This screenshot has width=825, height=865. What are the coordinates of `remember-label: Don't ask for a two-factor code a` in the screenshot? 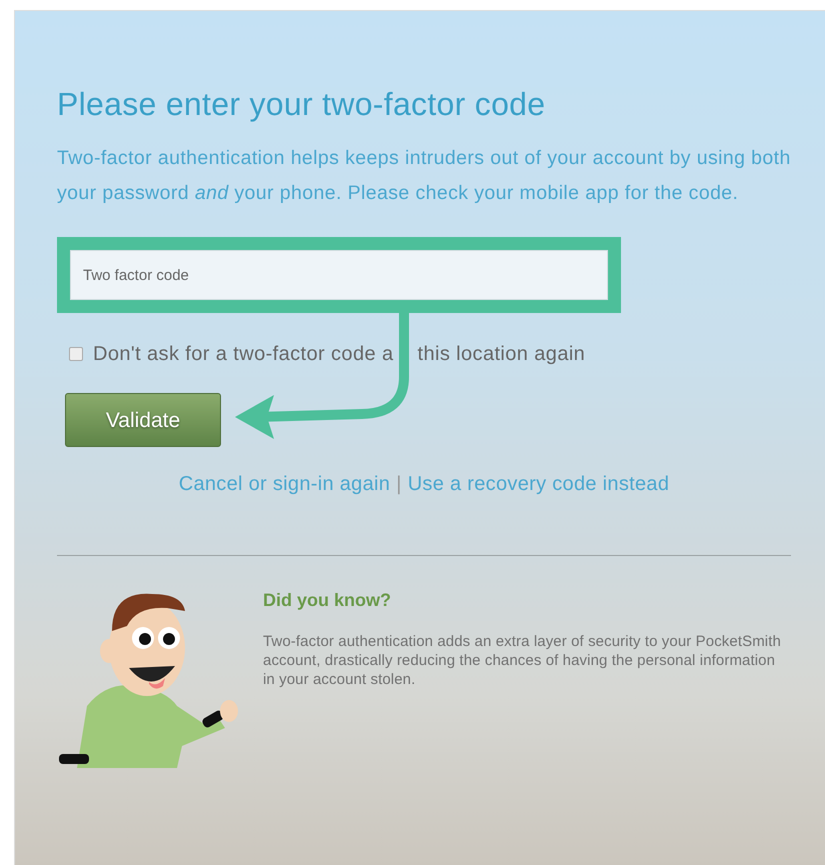 It's located at (243, 355).